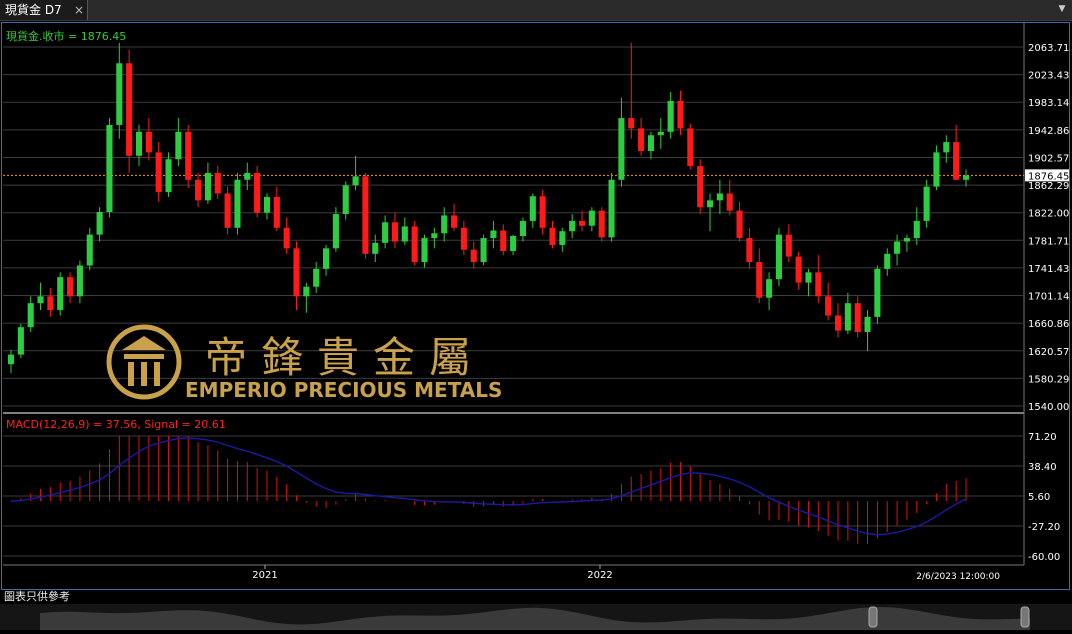 The width and height of the screenshot is (1072, 634). I want to click on price-tick-label: 1580.29, so click(1048, 379).